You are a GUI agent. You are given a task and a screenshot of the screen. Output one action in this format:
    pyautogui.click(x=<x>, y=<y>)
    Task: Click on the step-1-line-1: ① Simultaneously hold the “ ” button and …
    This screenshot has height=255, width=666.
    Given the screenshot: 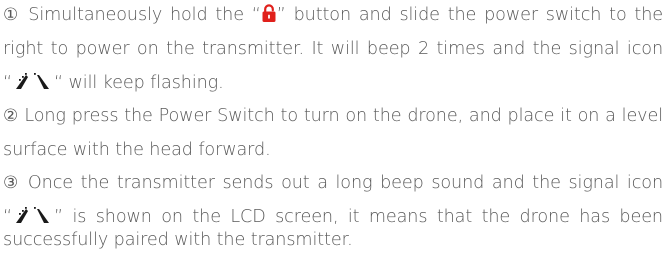 What is the action you would take?
    pyautogui.click(x=333, y=15)
    